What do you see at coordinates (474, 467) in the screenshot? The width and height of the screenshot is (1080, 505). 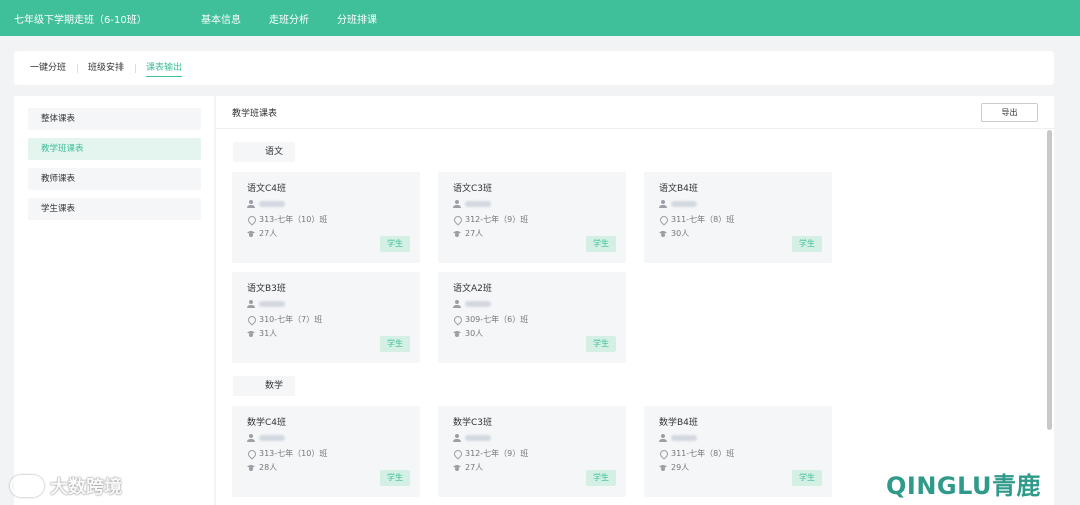 I see `student-count: 27人` at bounding box center [474, 467].